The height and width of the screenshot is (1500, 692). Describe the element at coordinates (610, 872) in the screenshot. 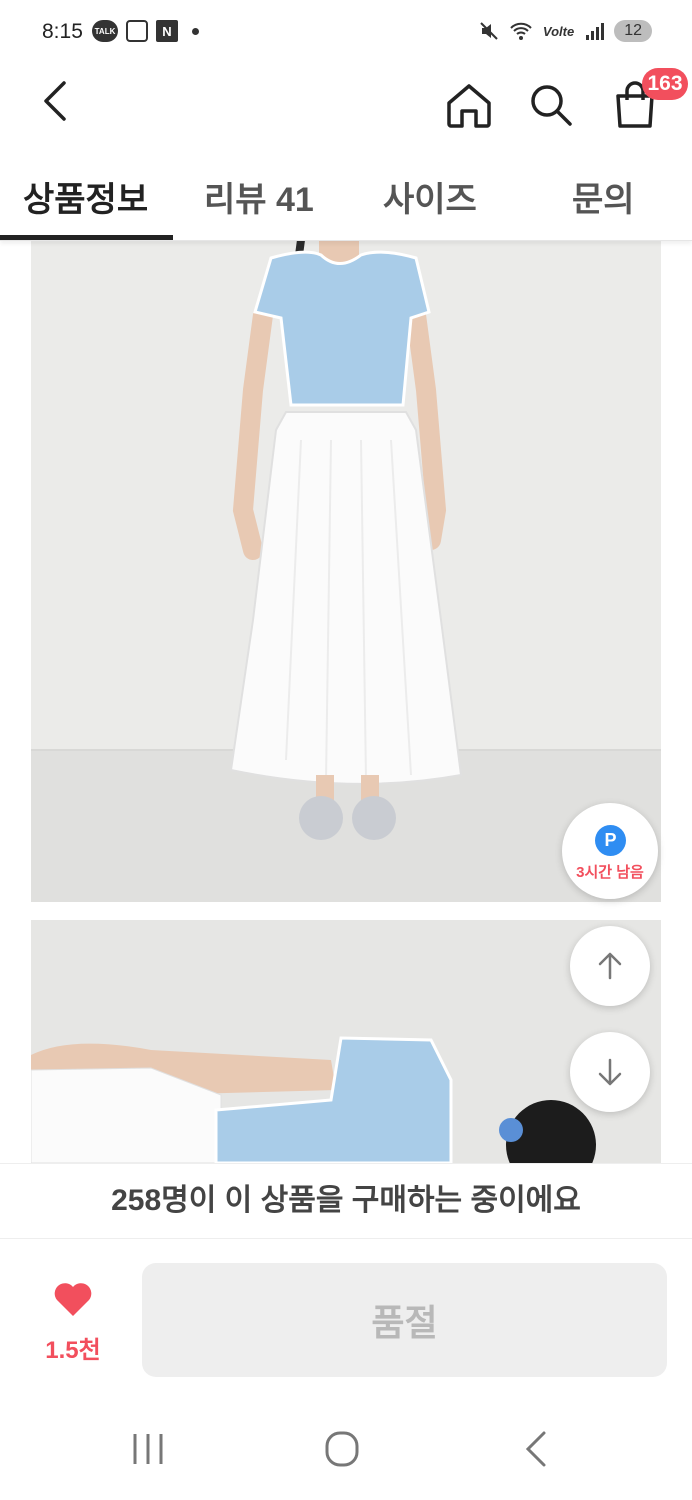

I see `point-time-remaining: 3시간 남음` at that location.